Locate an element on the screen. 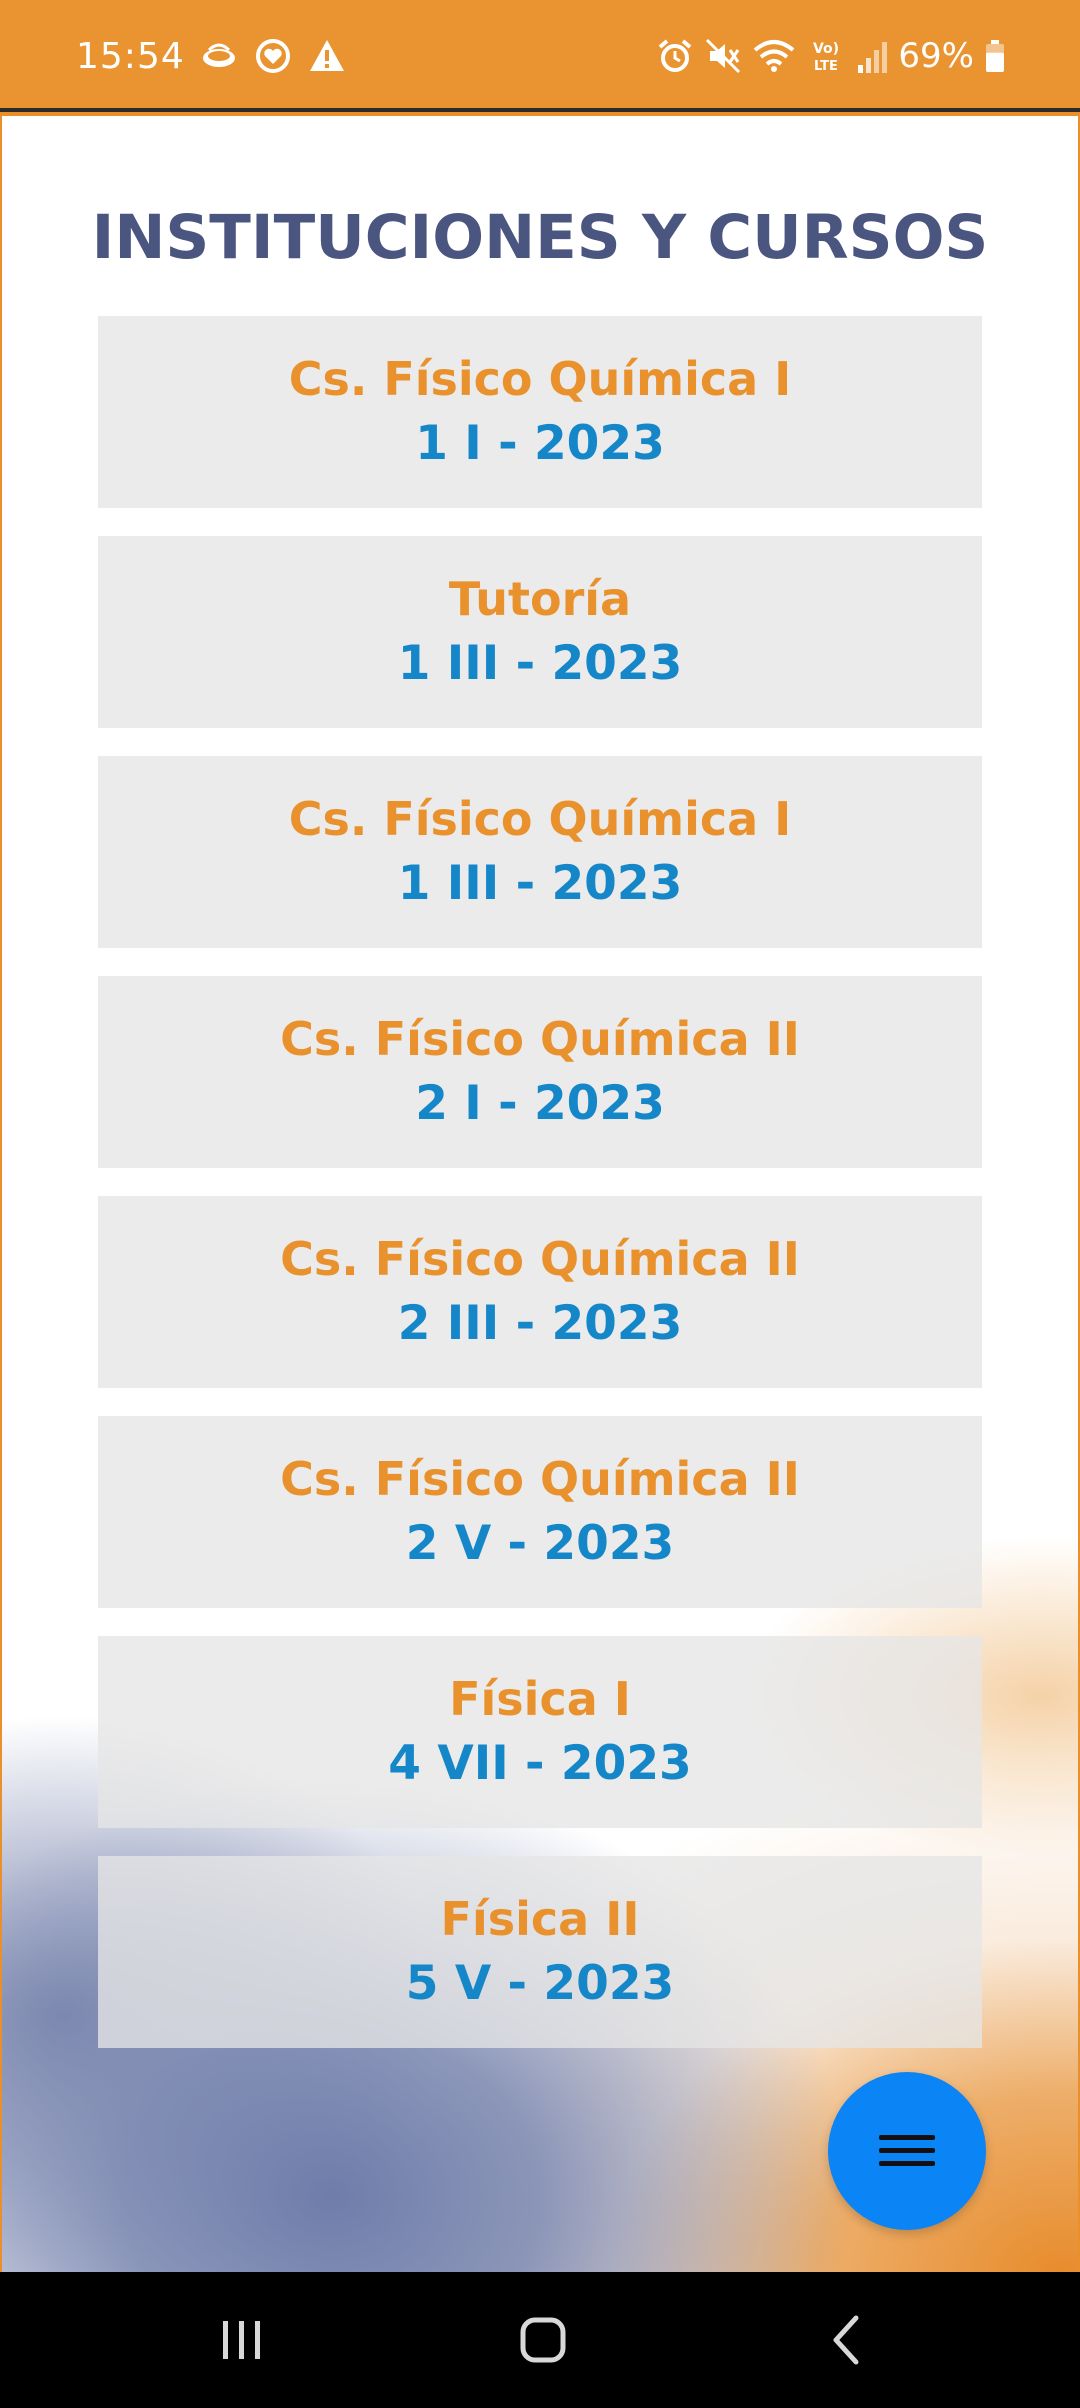 This screenshot has height=2408, width=1080. wifi-icon is located at coordinates (774, 56).